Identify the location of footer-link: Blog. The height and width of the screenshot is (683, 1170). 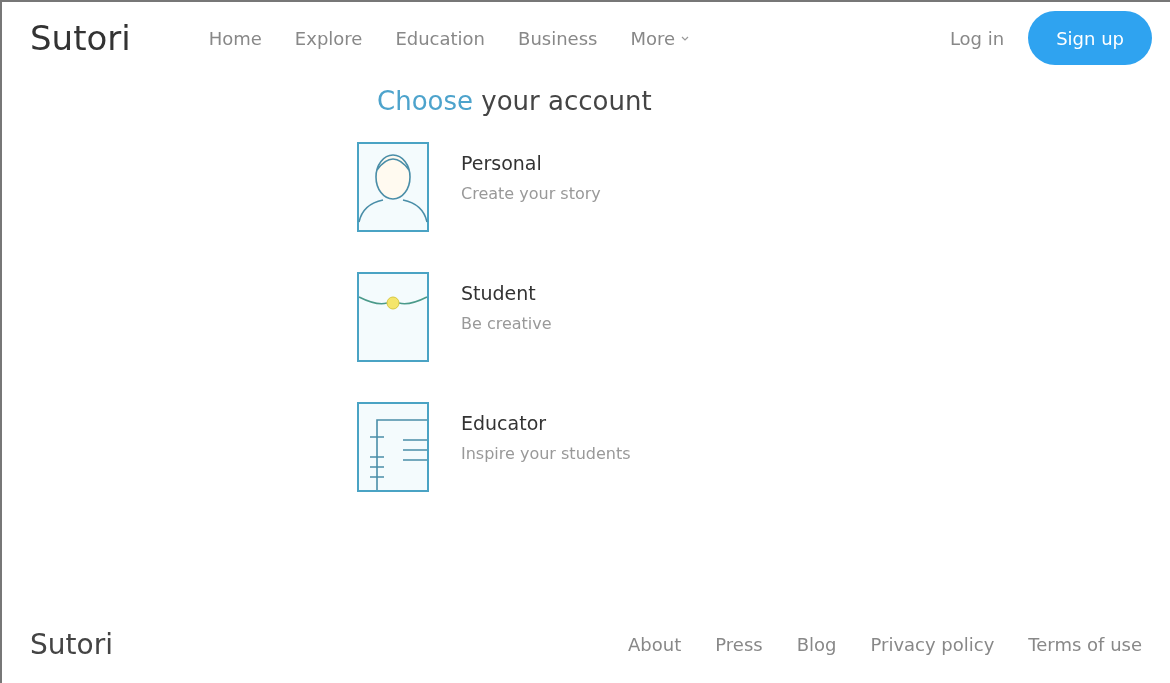
(816, 644).